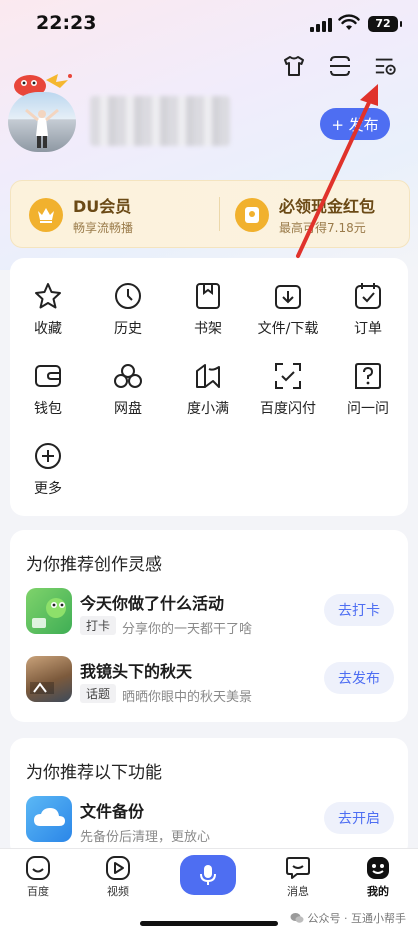 The width and height of the screenshot is (418, 938). What do you see at coordinates (208, 296) in the screenshot?
I see `bookshelf-icon` at bounding box center [208, 296].